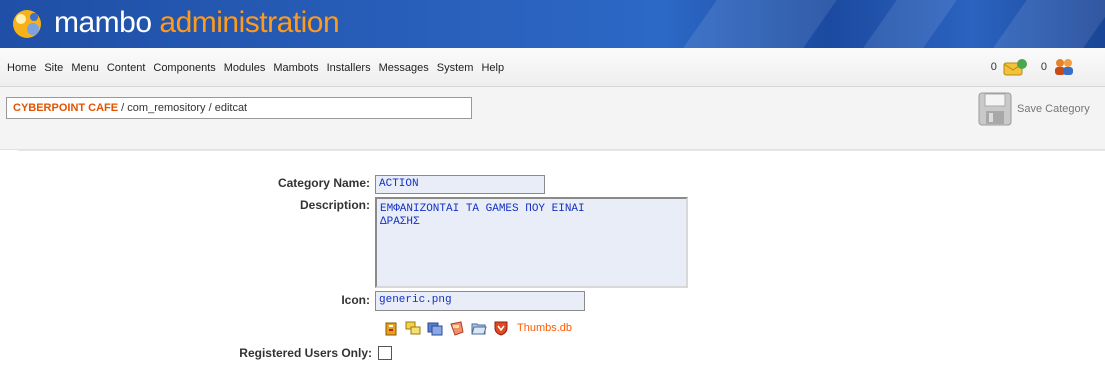  What do you see at coordinates (460, 184) in the screenshot?
I see `category-name-input: ACTION` at bounding box center [460, 184].